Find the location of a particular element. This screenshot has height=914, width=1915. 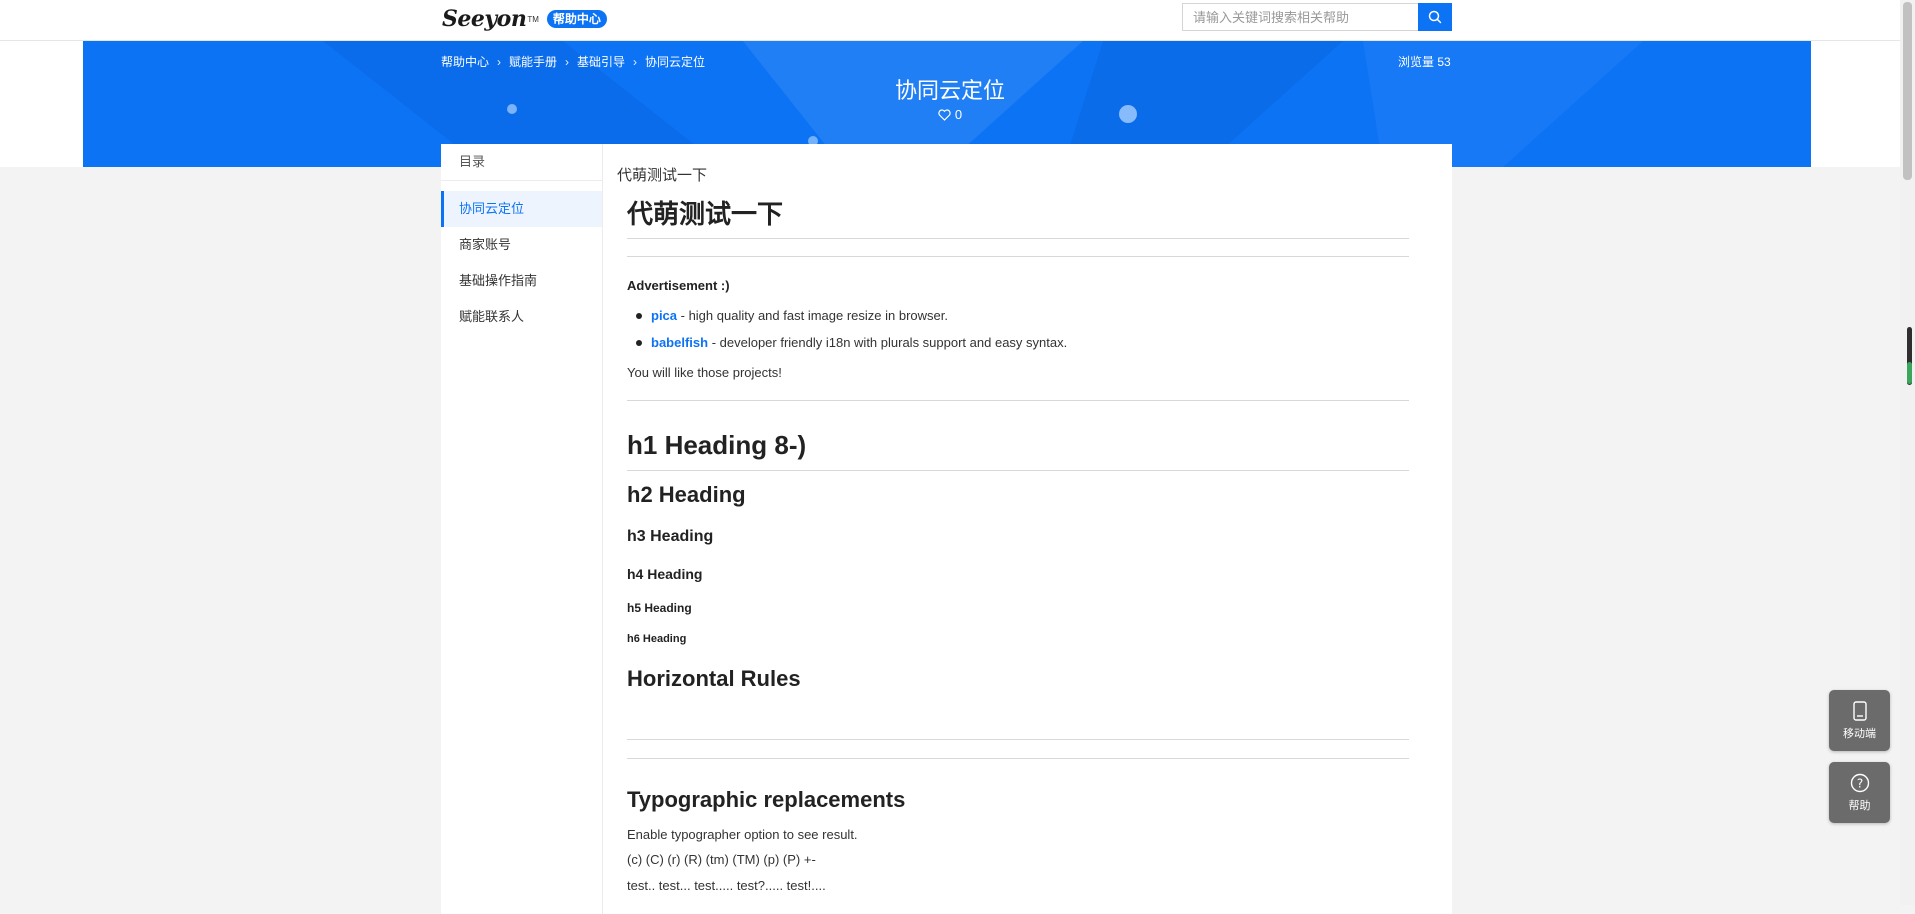

doc-title: 代萌测试一下 is located at coordinates (662, 175).